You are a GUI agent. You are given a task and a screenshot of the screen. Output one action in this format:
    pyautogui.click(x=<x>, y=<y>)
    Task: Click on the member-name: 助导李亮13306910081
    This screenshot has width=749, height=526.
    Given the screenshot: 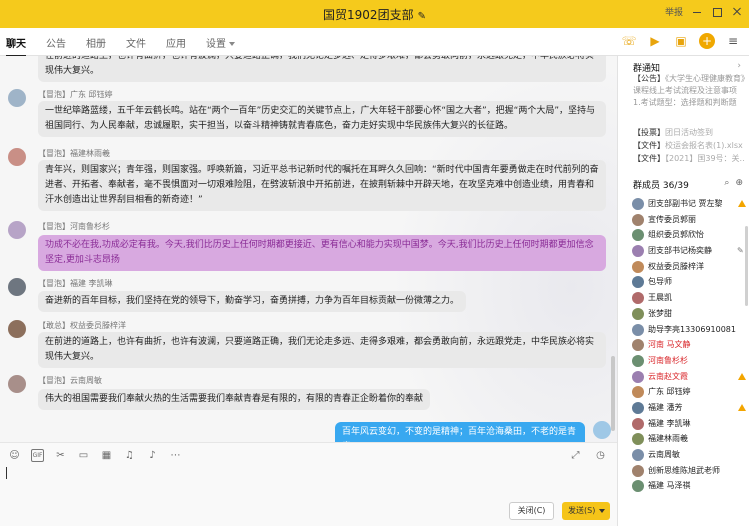 What is the action you would take?
    pyautogui.click(x=692, y=329)
    